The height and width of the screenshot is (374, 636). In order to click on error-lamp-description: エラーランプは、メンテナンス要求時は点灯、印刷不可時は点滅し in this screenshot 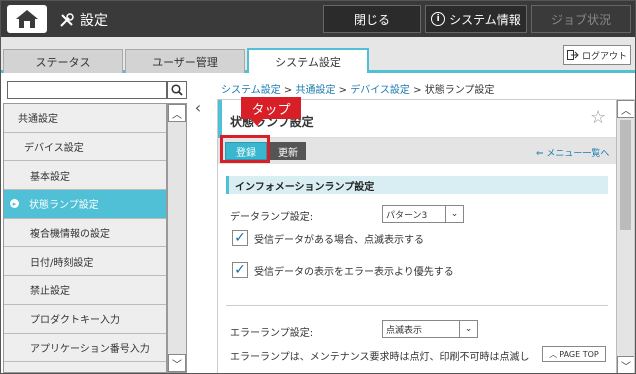, I will do `click(380, 357)`.